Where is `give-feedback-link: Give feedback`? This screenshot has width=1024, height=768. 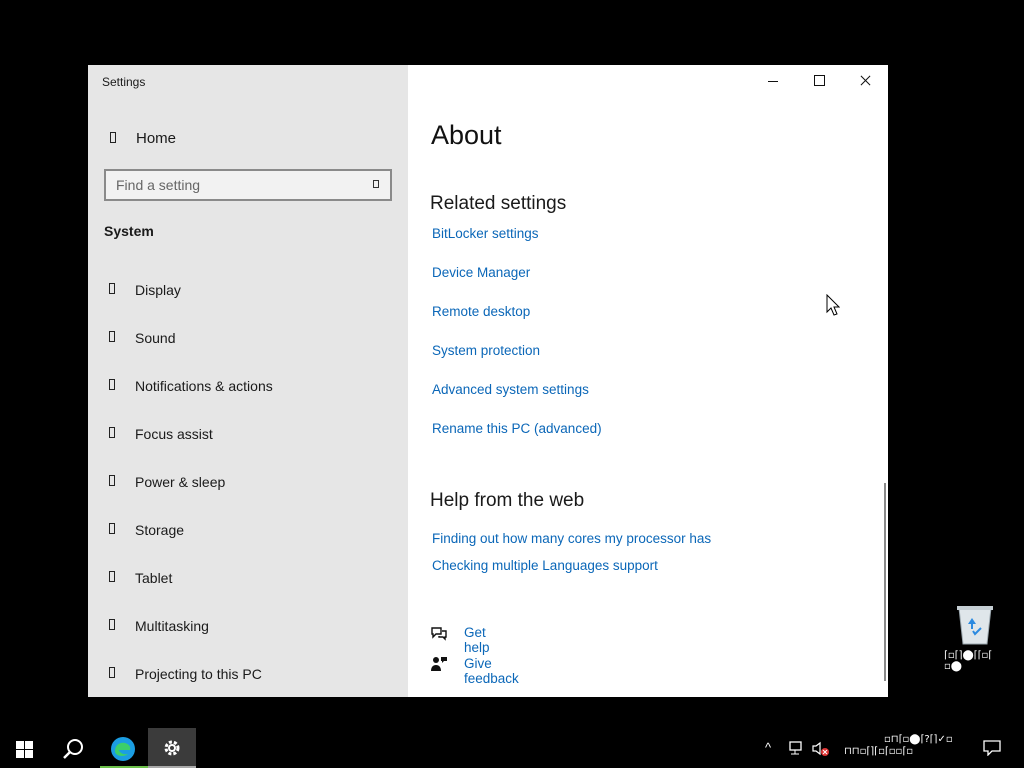
give-feedback-link: Give feedback is located at coordinates (491, 671).